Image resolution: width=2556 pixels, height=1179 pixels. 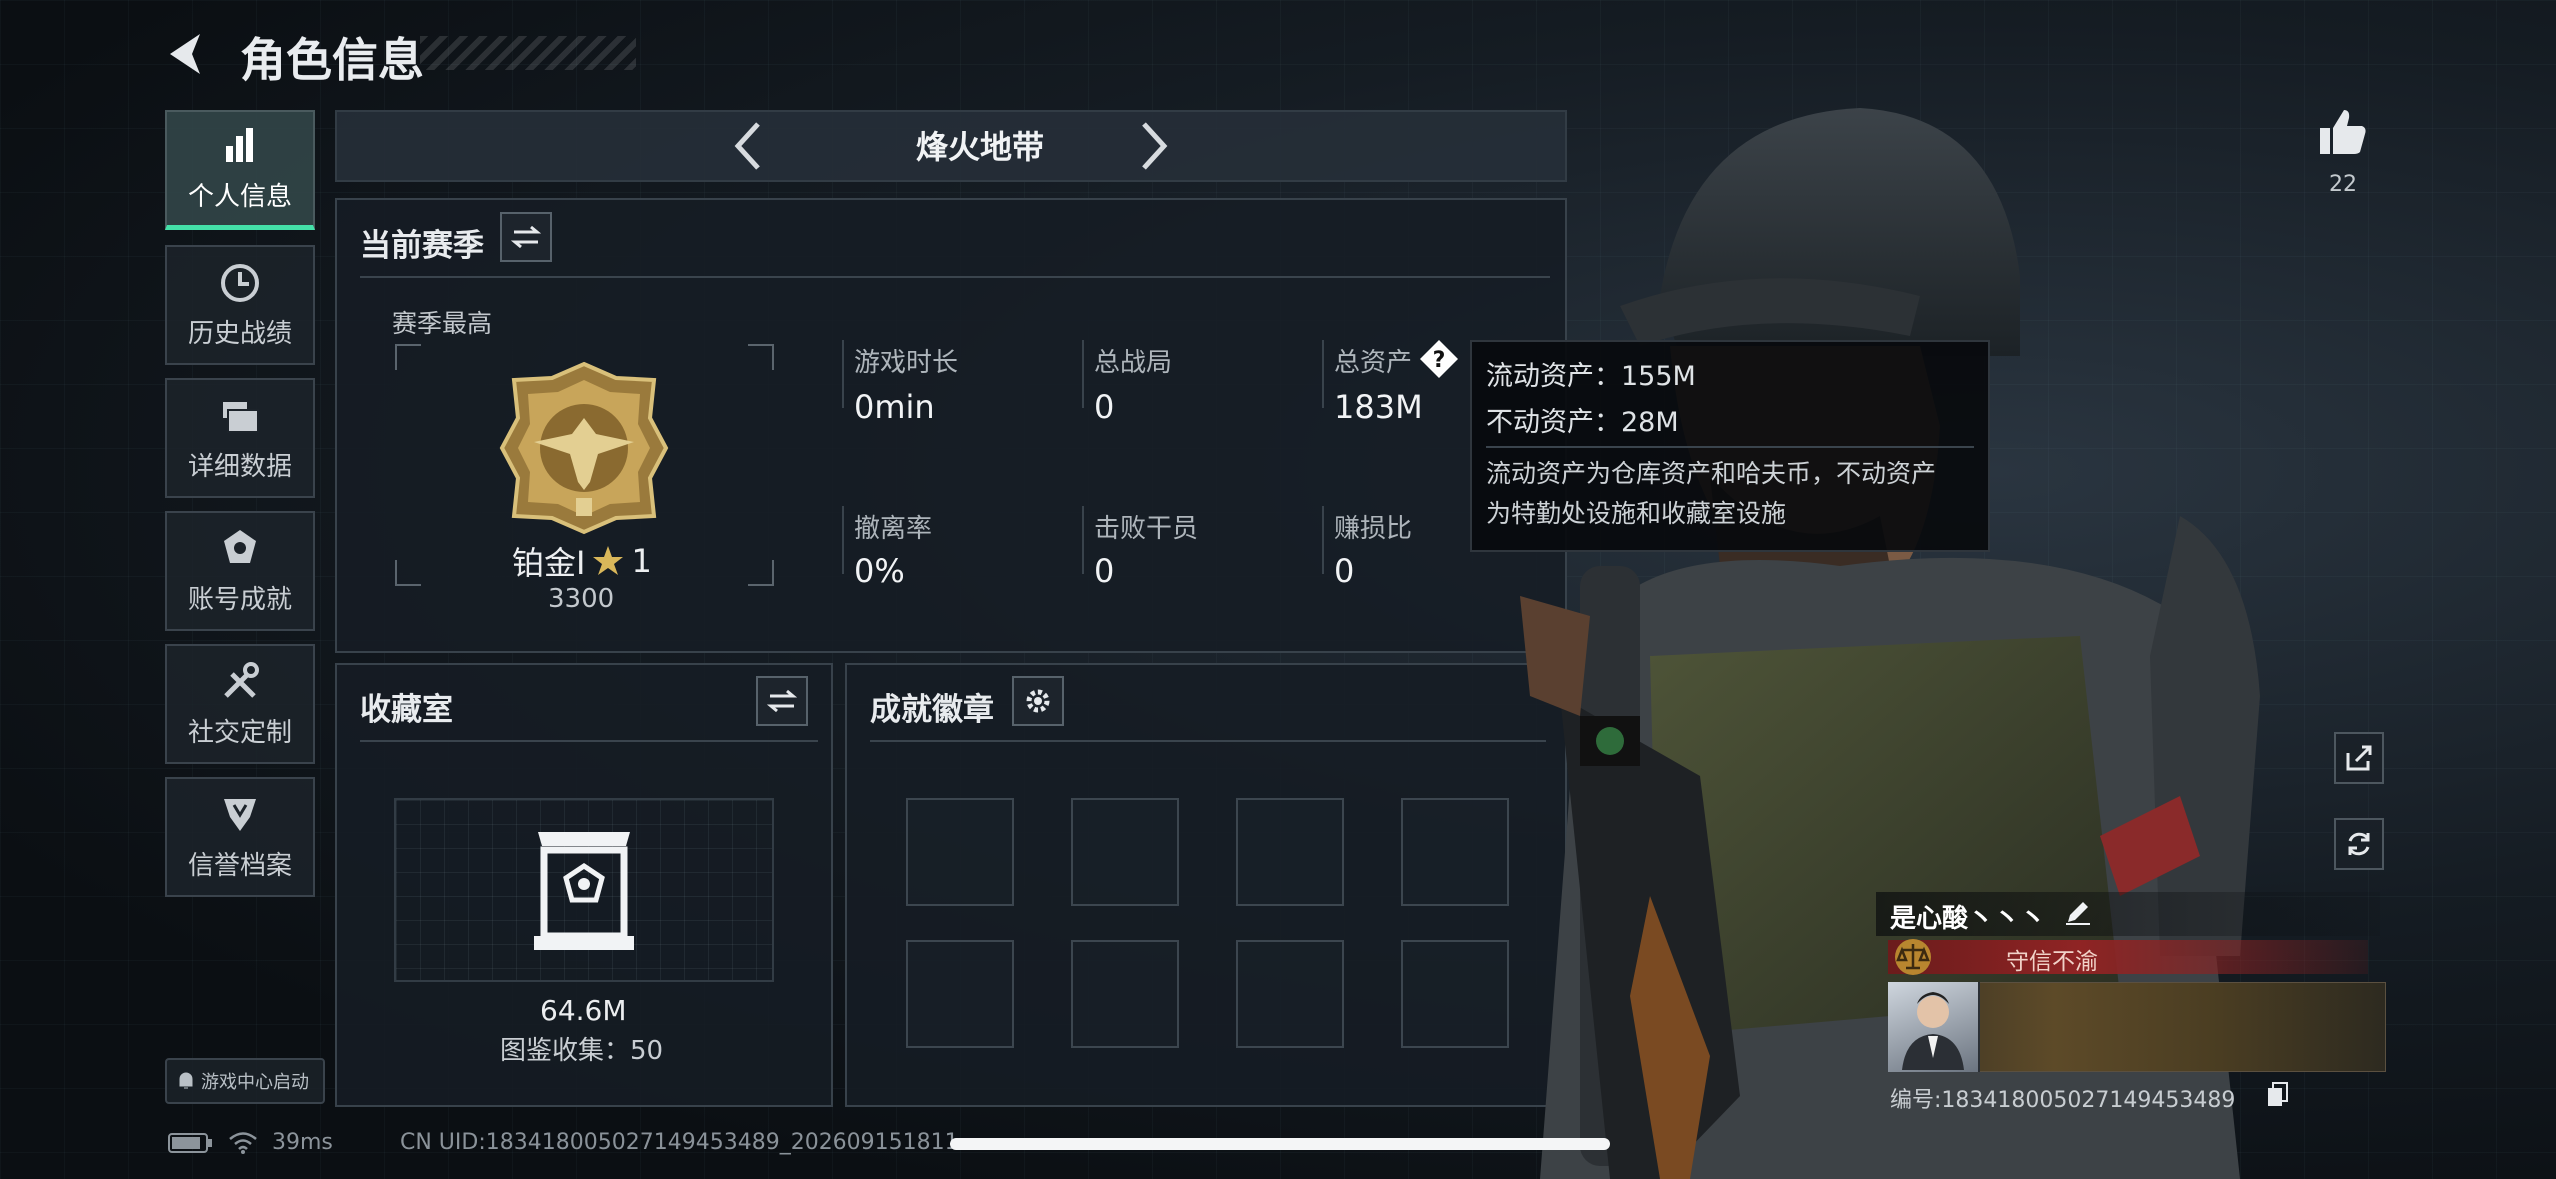 I want to click on share-button, so click(x=2359, y=758).